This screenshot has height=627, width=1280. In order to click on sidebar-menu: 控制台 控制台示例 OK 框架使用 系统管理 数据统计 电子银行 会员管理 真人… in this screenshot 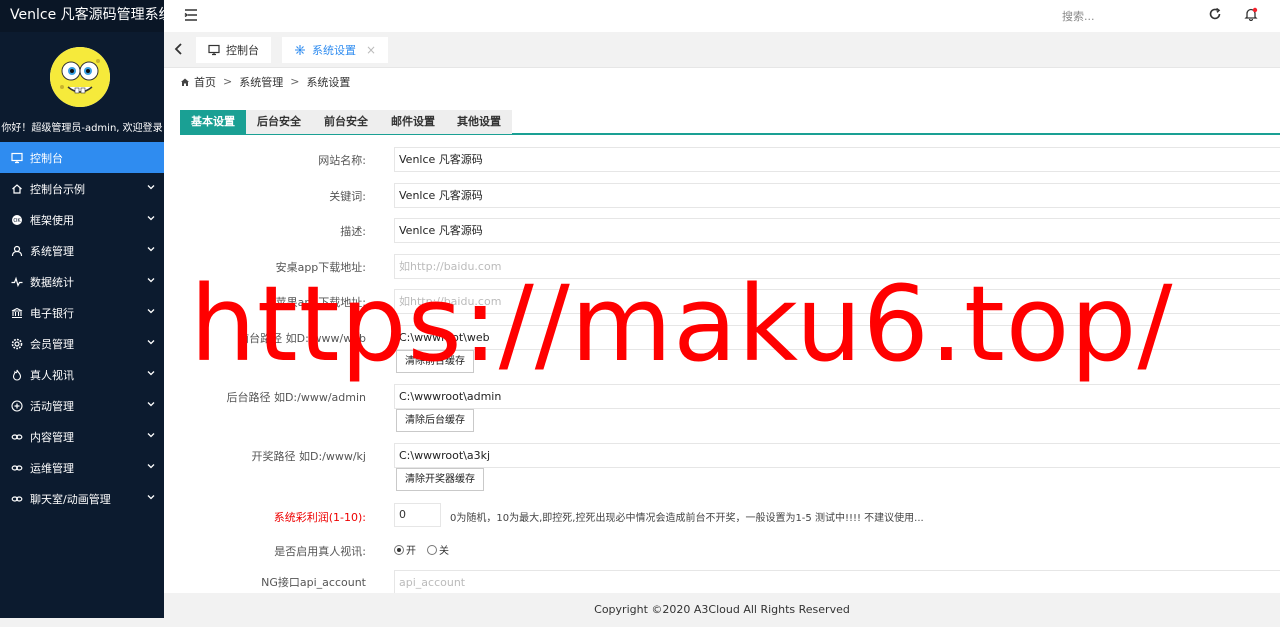, I will do `click(82, 328)`.